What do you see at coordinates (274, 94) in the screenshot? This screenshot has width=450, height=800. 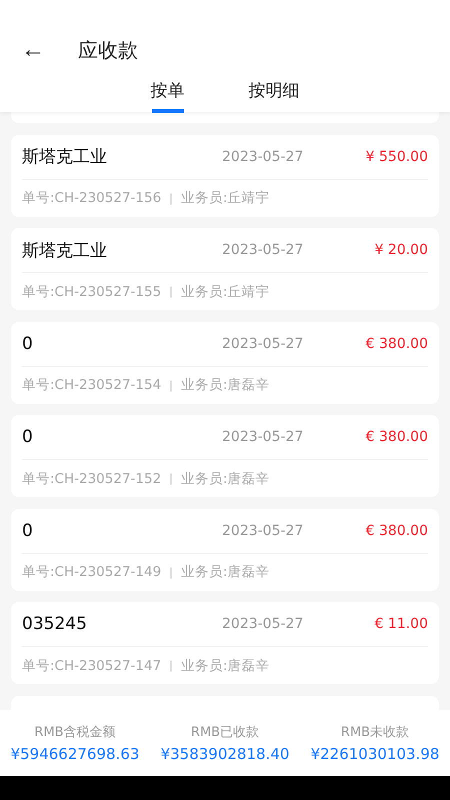 I see `tab: 按明细` at bounding box center [274, 94].